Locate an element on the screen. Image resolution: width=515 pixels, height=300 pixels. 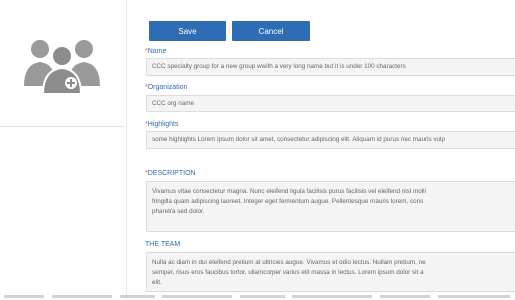
team-label: THE TEAM is located at coordinates (163, 244).